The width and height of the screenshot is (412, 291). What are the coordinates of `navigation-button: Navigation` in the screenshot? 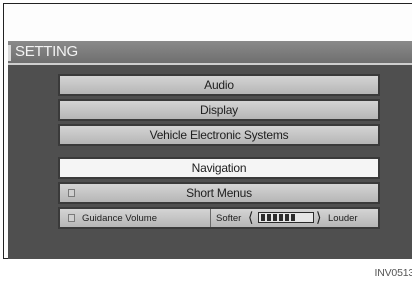 It's located at (219, 168).